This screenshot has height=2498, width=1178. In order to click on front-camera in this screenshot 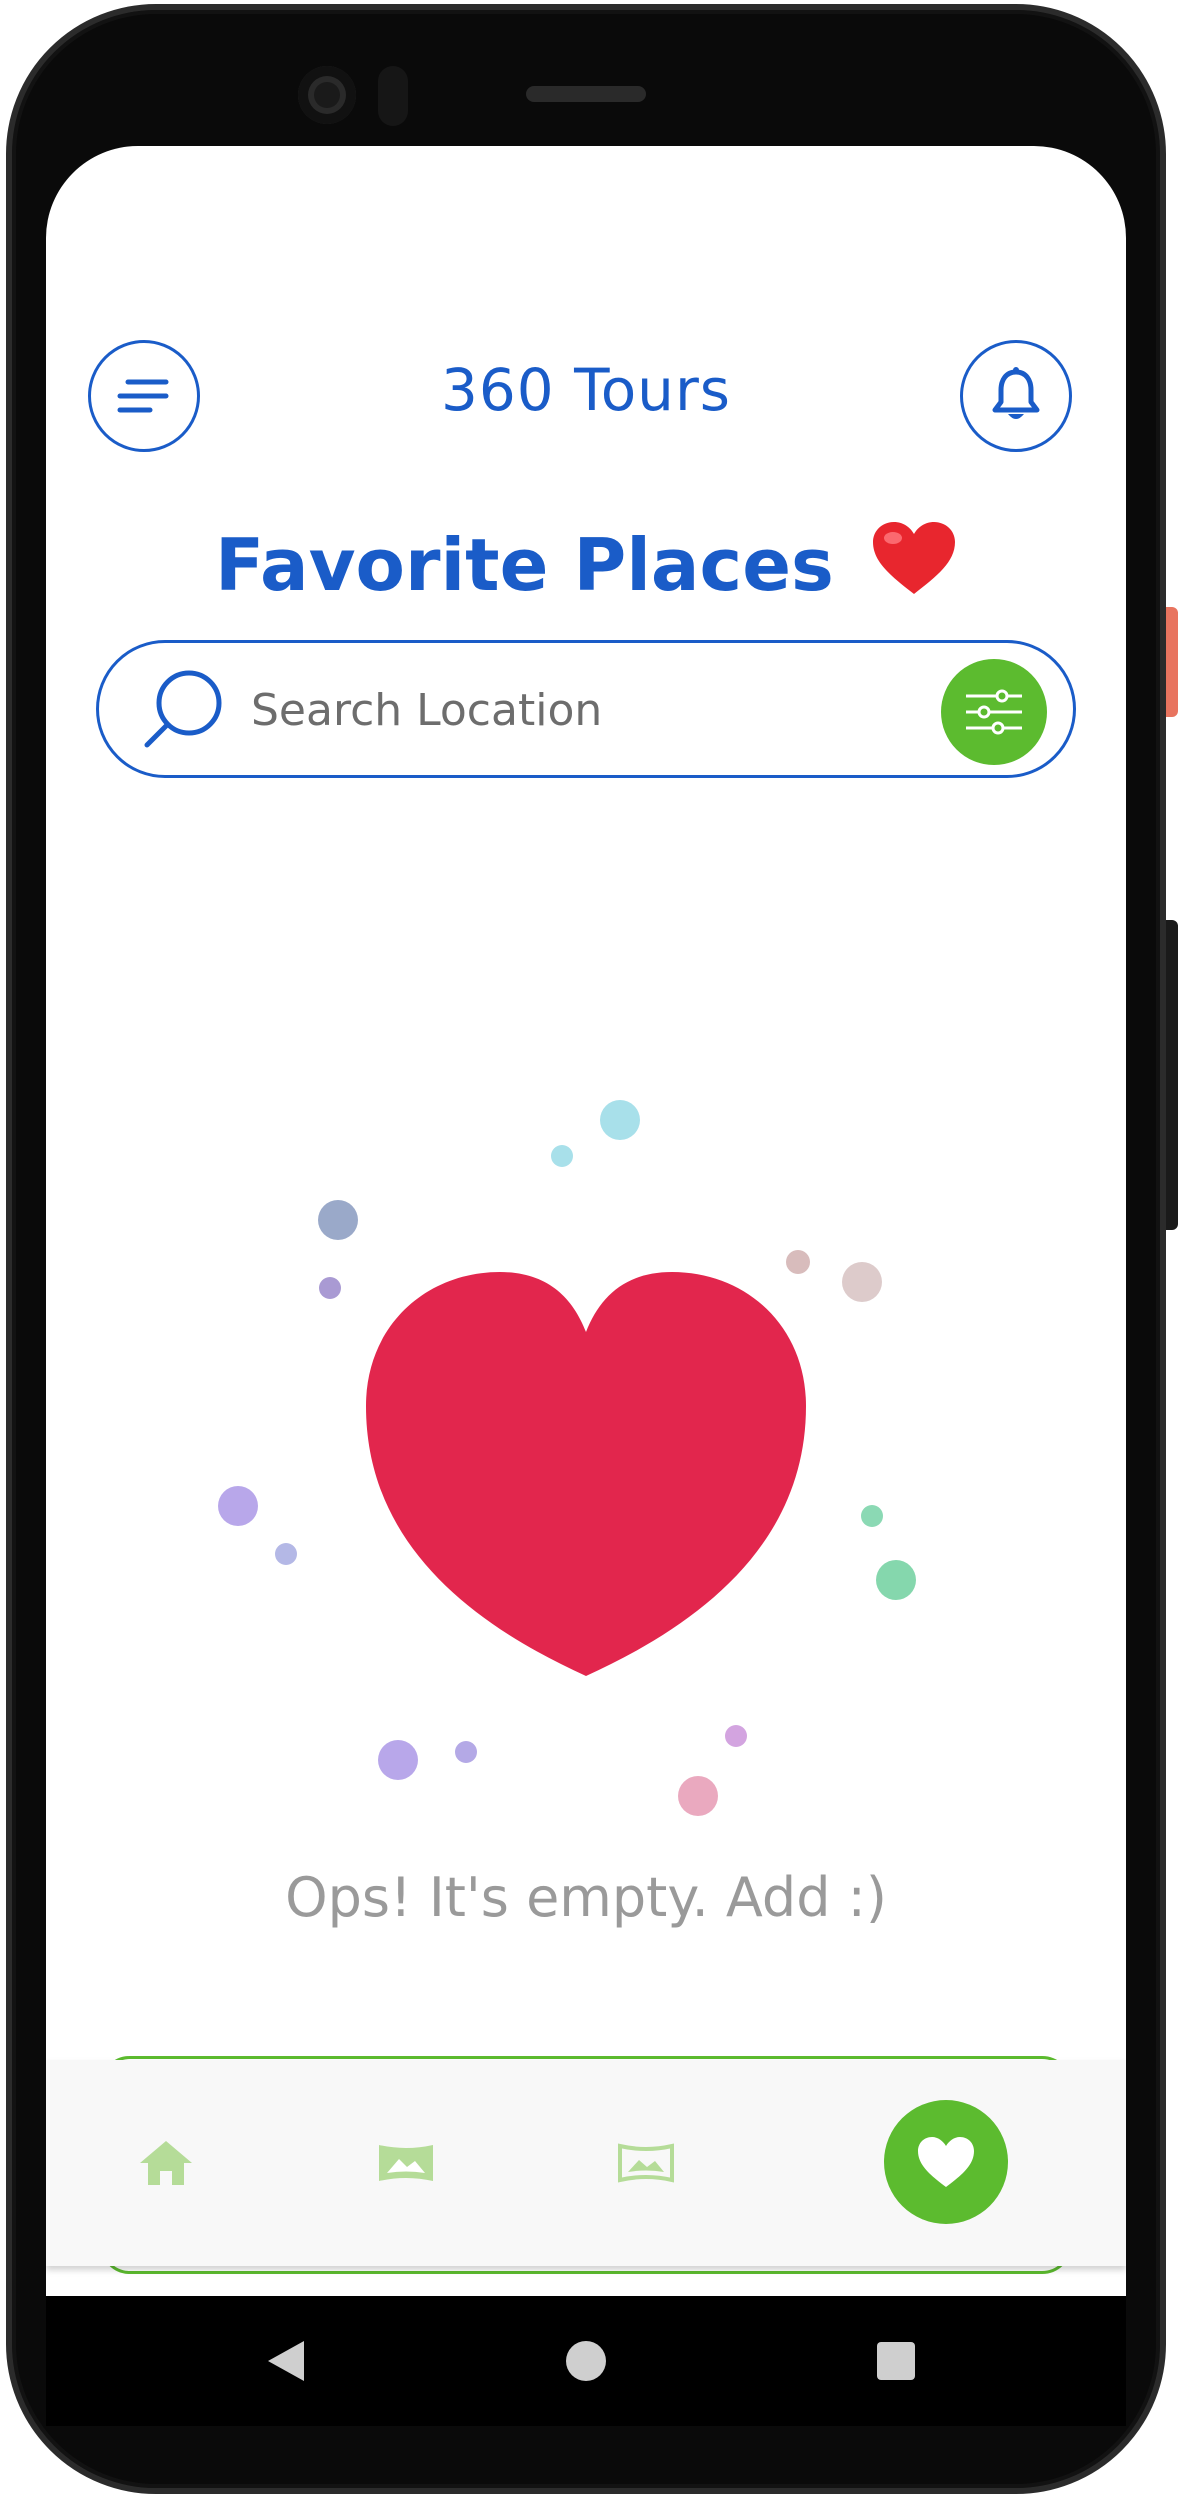, I will do `click(327, 95)`.